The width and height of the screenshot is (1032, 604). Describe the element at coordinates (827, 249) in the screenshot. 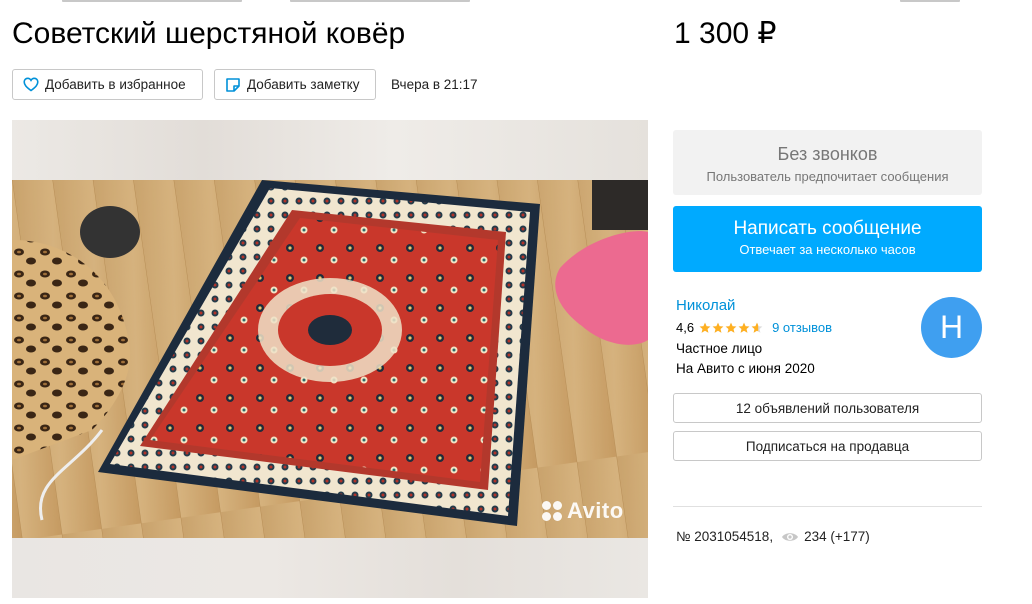

I see `write-message-subtitle: Отвечает за несколько часов` at that location.